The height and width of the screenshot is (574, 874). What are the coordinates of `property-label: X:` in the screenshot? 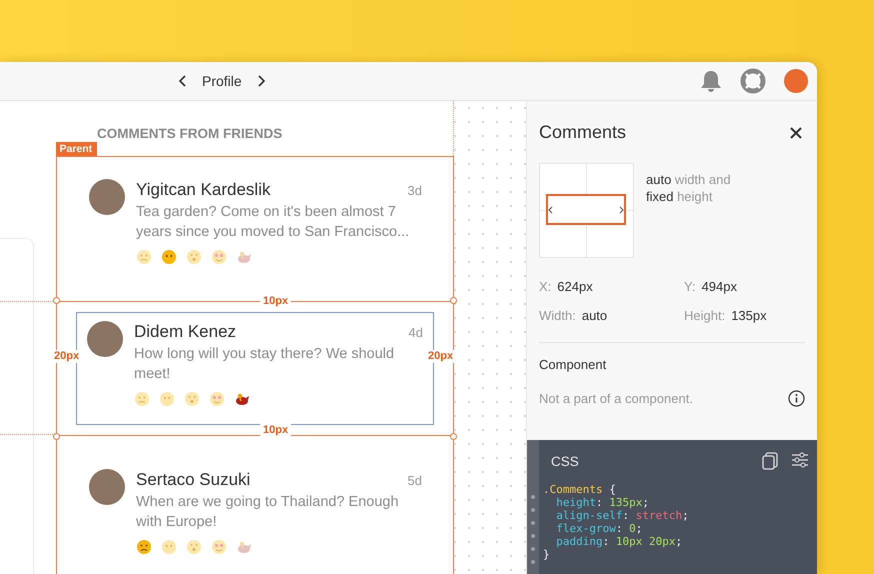 It's located at (545, 286).